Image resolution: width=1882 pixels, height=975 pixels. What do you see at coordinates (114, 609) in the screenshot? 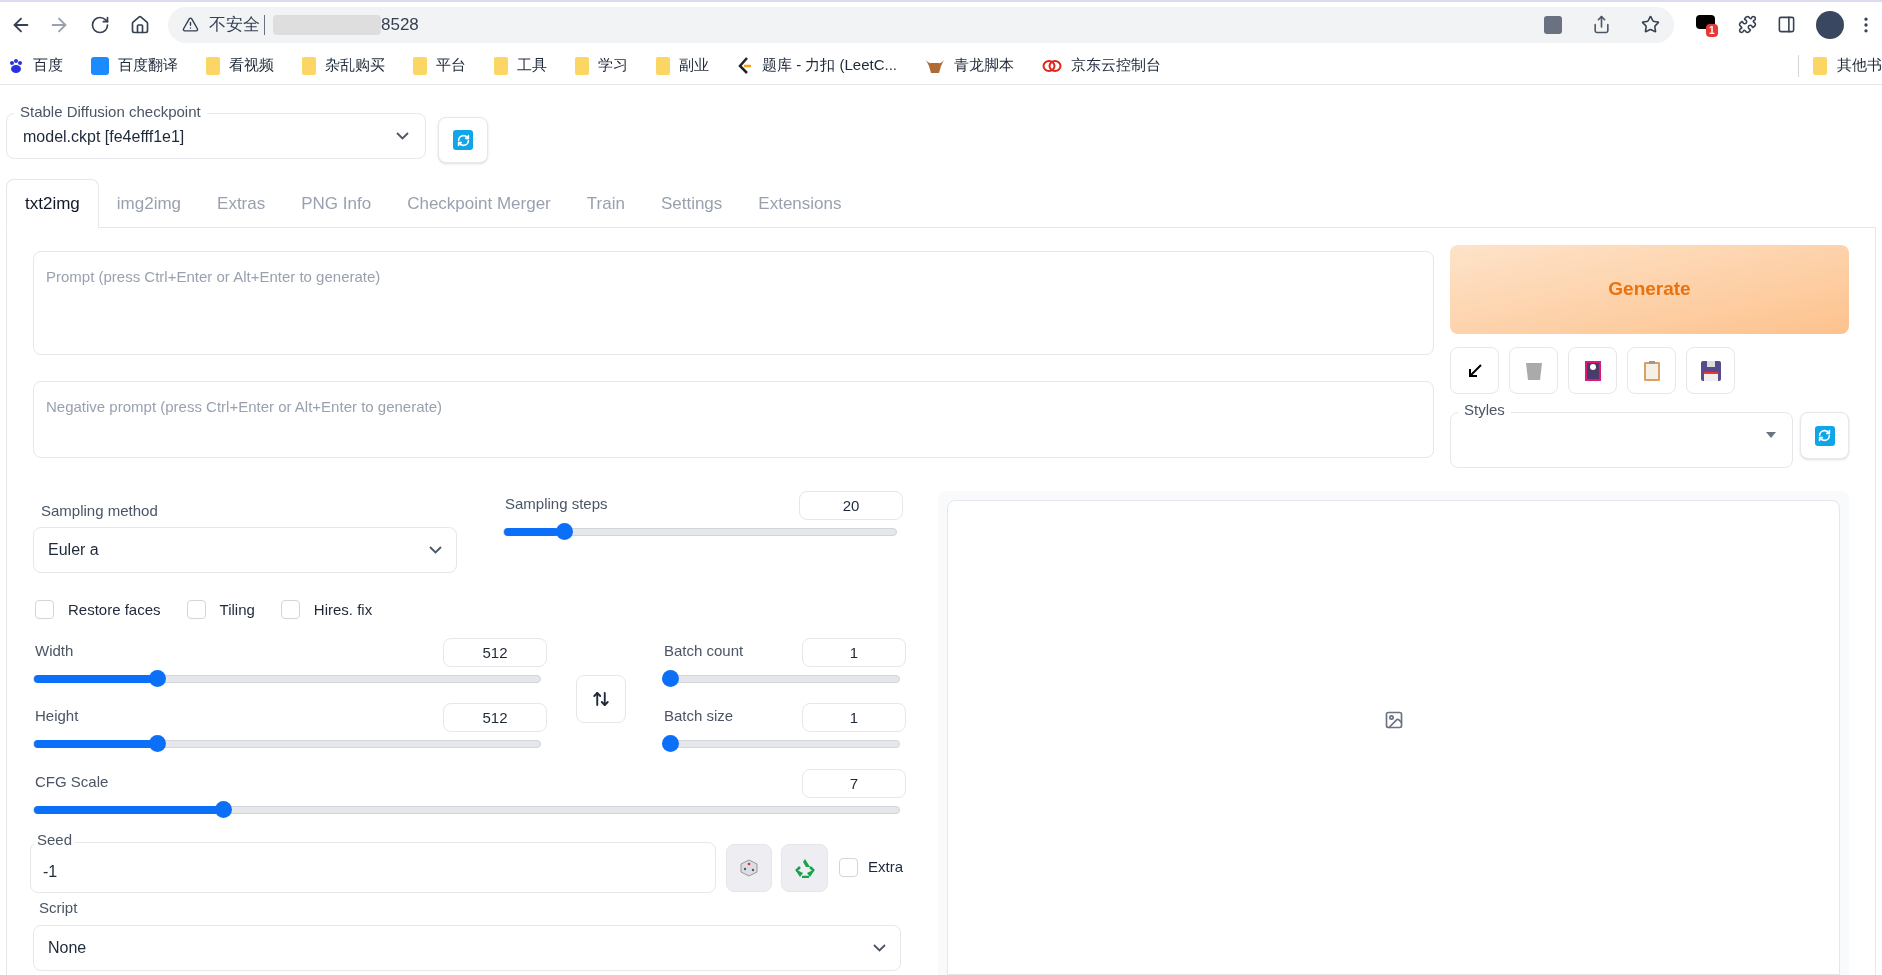
I see `checkbox-label: Restore faces` at bounding box center [114, 609].